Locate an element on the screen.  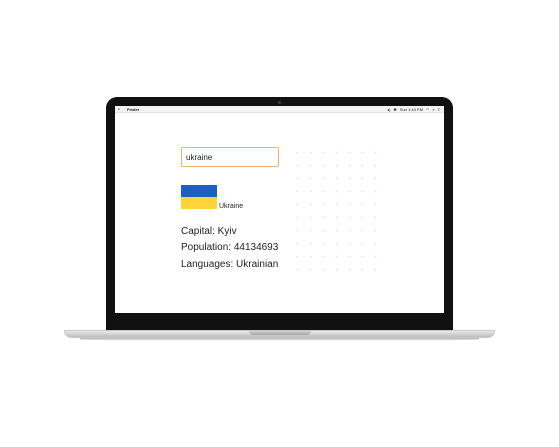
flag-bottom-stripe is located at coordinates (199, 203).